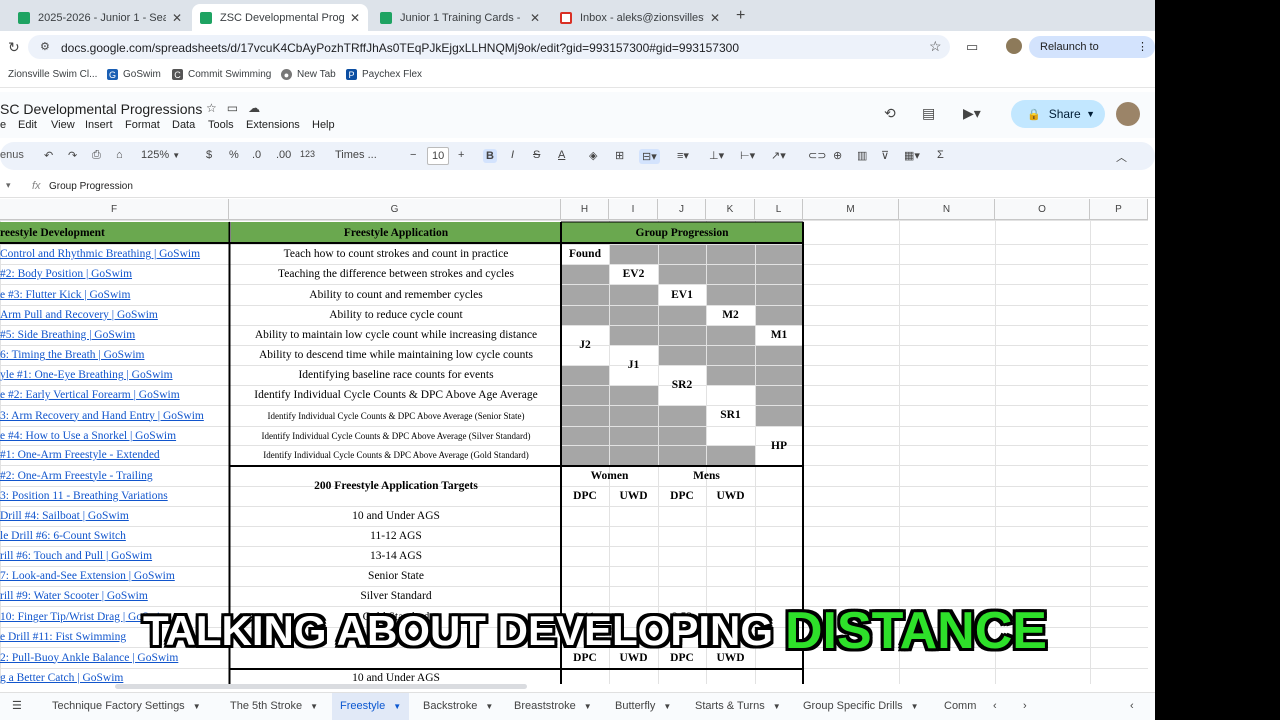  What do you see at coordinates (619, 155) in the screenshot?
I see `borders-icon: ⊞` at bounding box center [619, 155].